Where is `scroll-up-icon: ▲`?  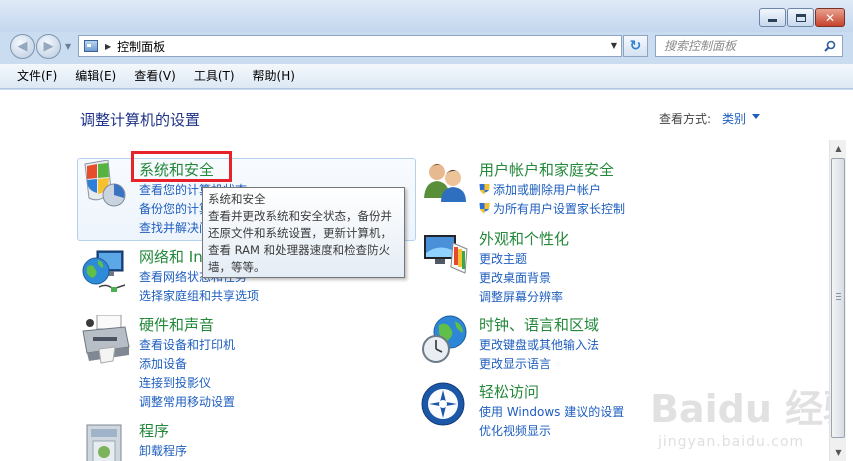
scroll-up-icon: ▲ is located at coordinates (838, 148).